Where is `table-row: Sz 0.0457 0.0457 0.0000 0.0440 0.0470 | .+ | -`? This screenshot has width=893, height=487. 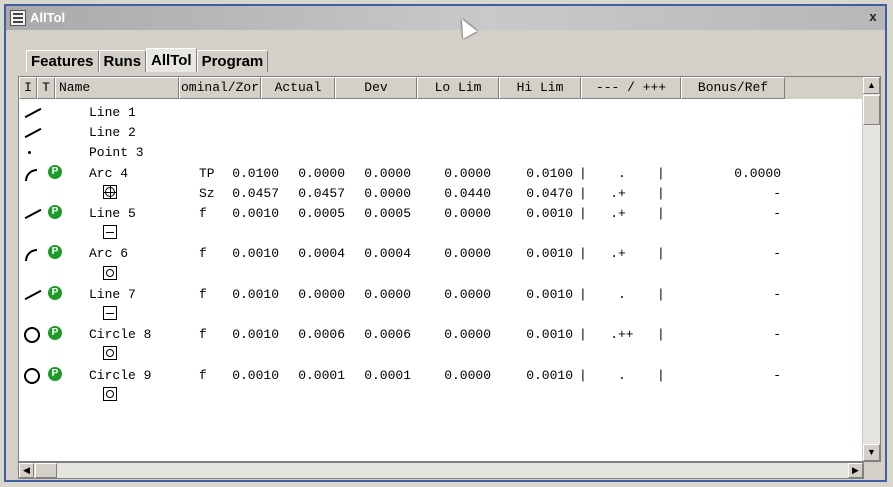 table-row: Sz 0.0457 0.0457 0.0000 0.0440 0.0470 | .+ | - is located at coordinates (439, 193).